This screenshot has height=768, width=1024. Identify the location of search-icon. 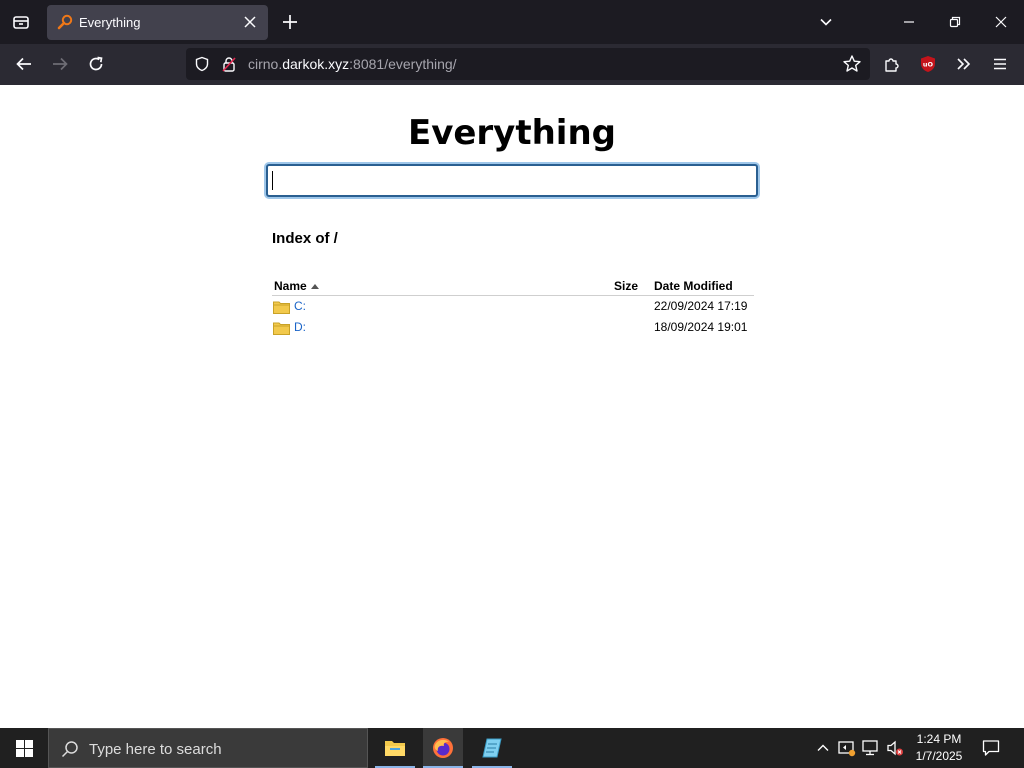
(69, 749).